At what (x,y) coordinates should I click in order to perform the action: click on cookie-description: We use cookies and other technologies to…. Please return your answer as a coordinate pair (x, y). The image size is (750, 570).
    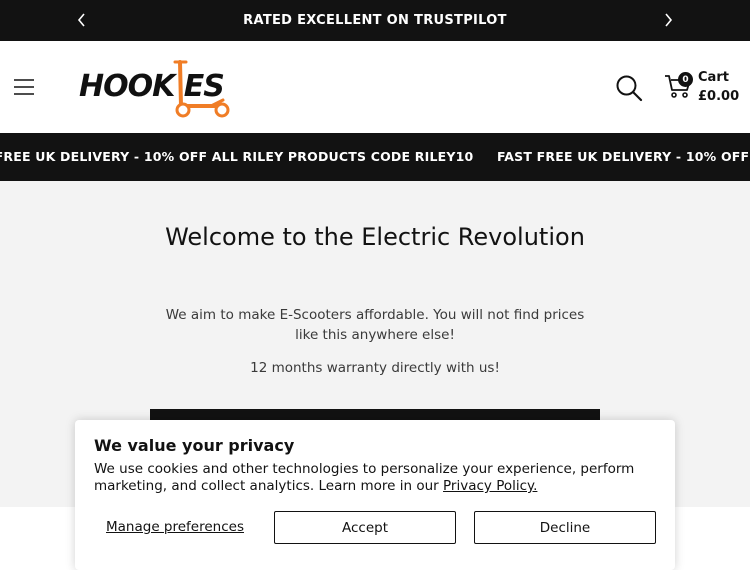
    Looking at the image, I should click on (364, 477).